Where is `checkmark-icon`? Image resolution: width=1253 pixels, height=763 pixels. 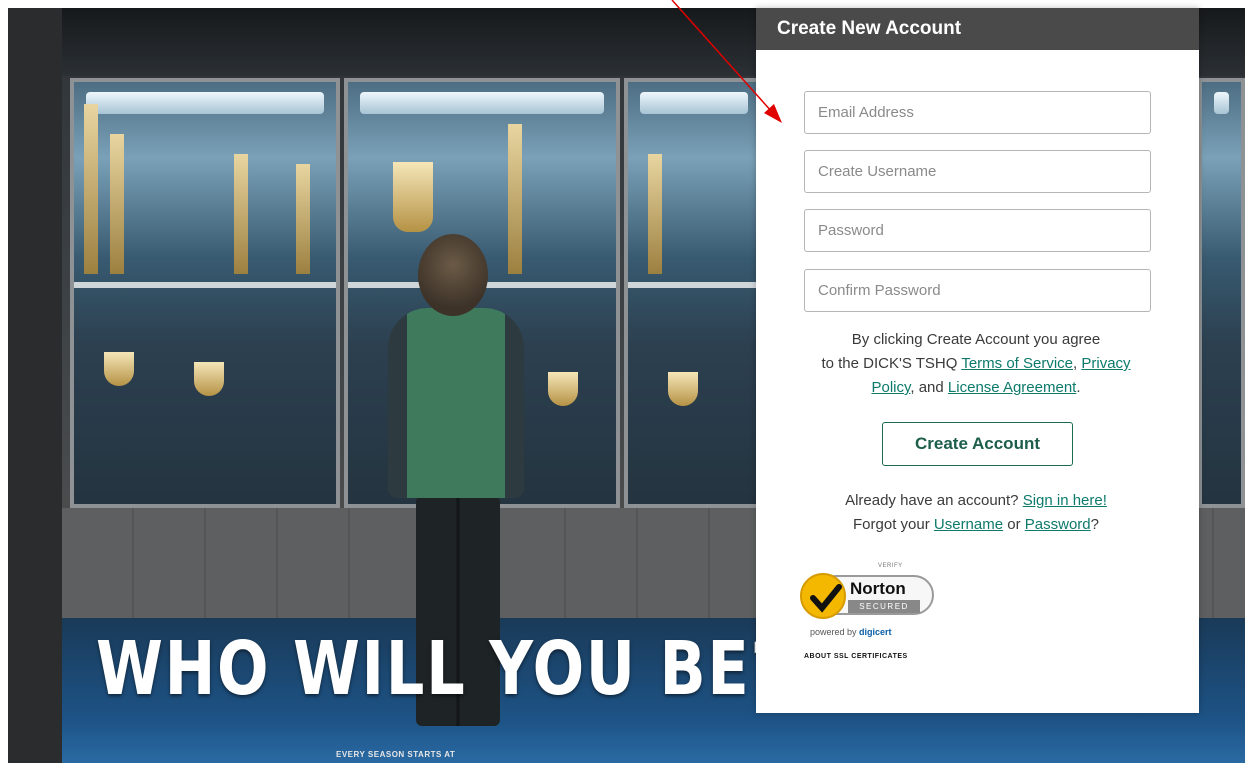
checkmark-icon is located at coordinates (823, 596).